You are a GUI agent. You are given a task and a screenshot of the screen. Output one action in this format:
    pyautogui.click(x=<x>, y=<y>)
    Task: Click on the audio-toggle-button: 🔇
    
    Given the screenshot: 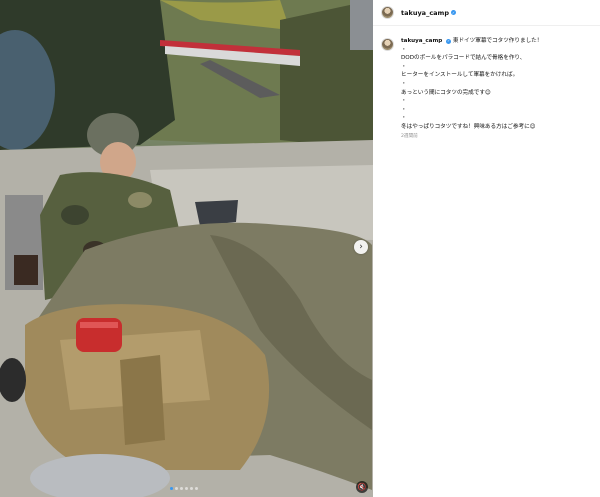 What is the action you would take?
    pyautogui.click(x=362, y=487)
    